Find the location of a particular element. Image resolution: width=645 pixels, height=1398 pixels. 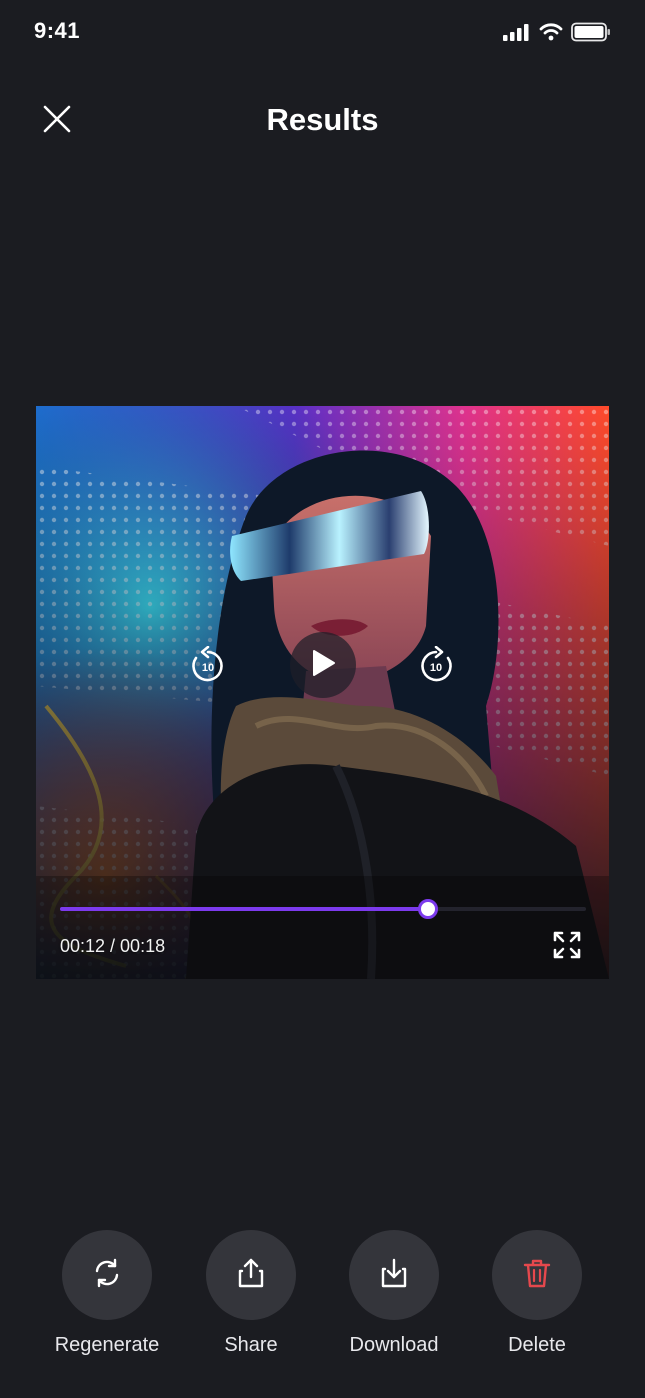

signal-icon is located at coordinates (517, 34).